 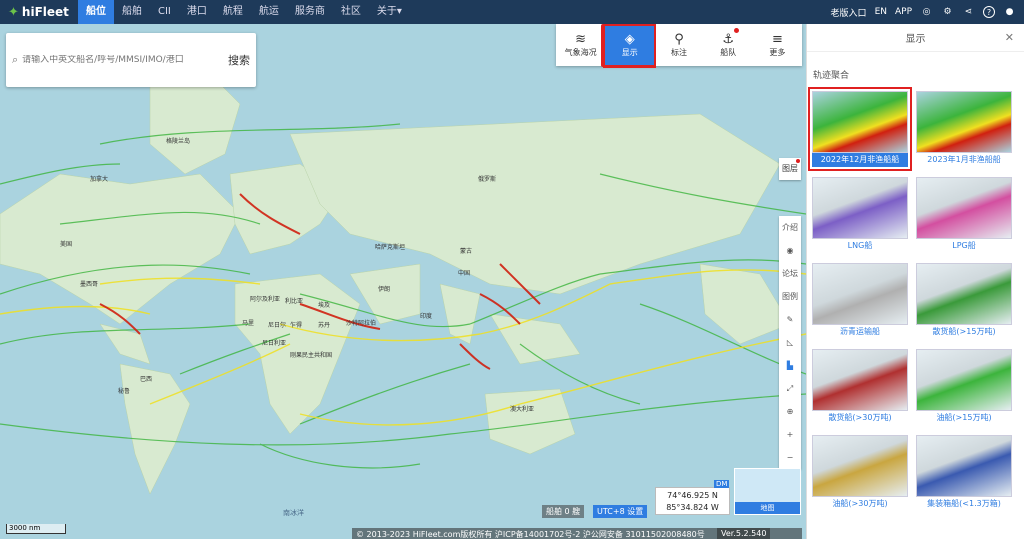 I want to click on annotate-button: ⚲ 标注, so click(x=678, y=45).